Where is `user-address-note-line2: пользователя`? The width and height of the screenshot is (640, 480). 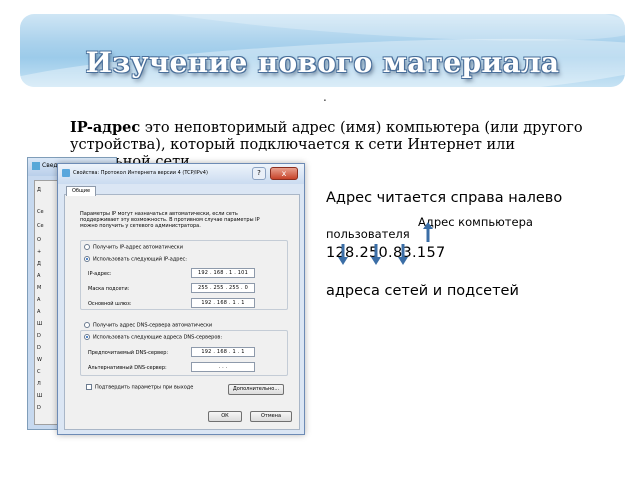
user-address-note-line2: пользователя is located at coordinates (368, 234).